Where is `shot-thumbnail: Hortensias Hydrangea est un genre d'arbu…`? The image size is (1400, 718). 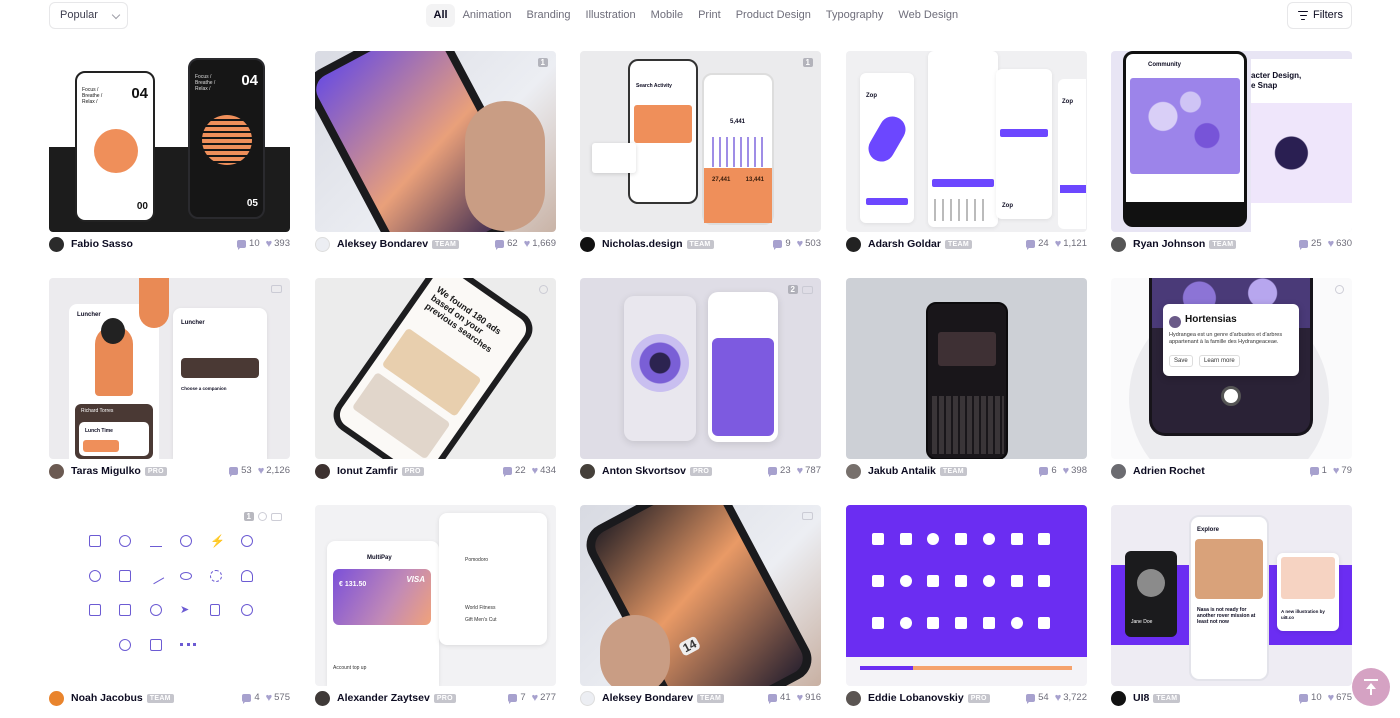
shot-thumbnail: Hortensias Hydrangea est un genre d'arbu… is located at coordinates (1231, 368).